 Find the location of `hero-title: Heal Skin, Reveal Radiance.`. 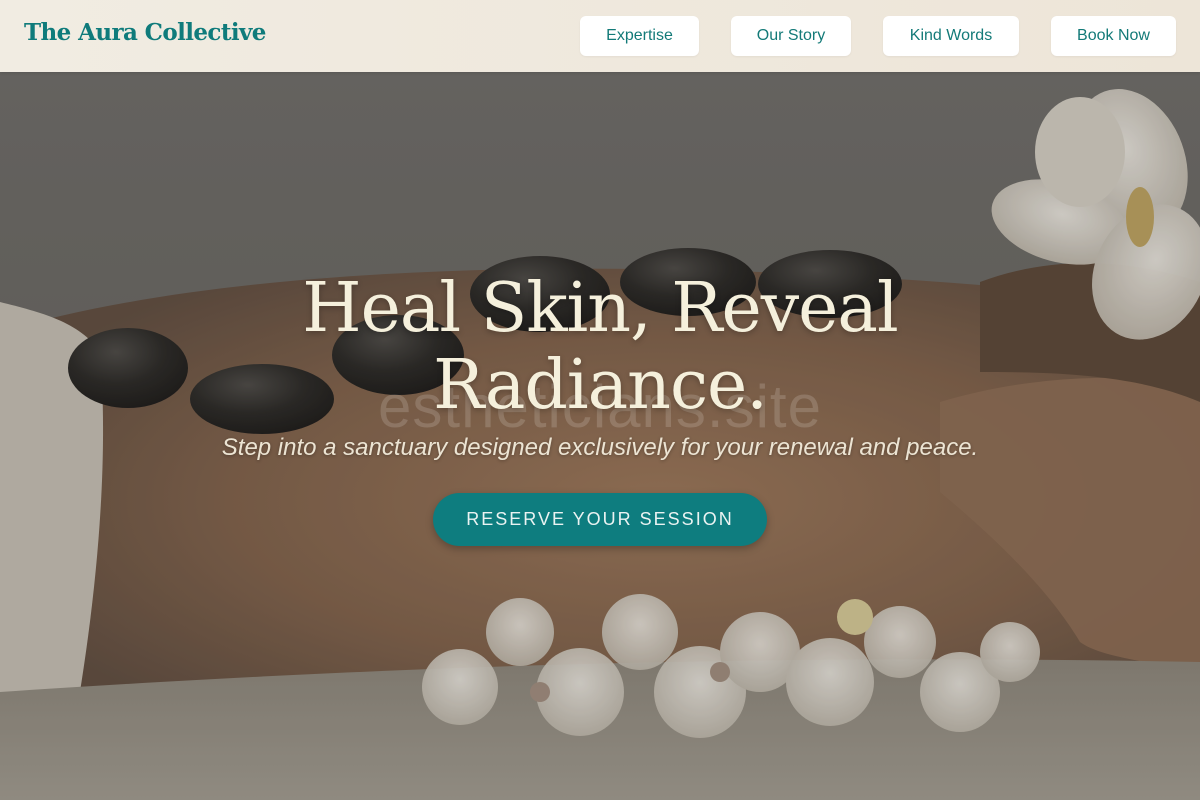

hero-title: Heal Skin, Reveal Radiance. is located at coordinates (600, 347).